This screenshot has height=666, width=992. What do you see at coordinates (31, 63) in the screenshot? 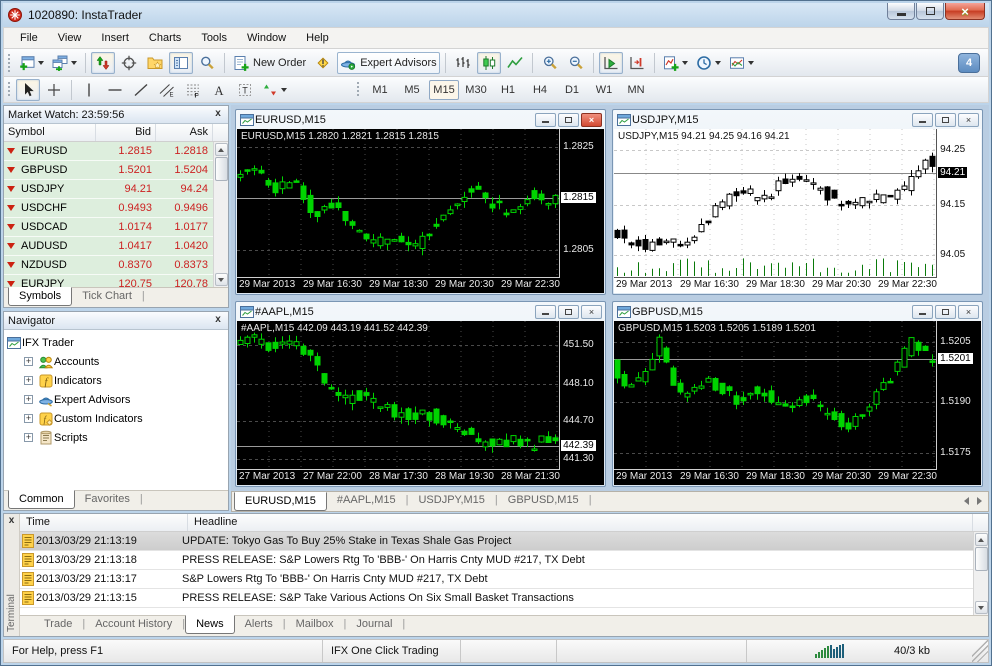
I see `new-chart-button` at bounding box center [31, 63].